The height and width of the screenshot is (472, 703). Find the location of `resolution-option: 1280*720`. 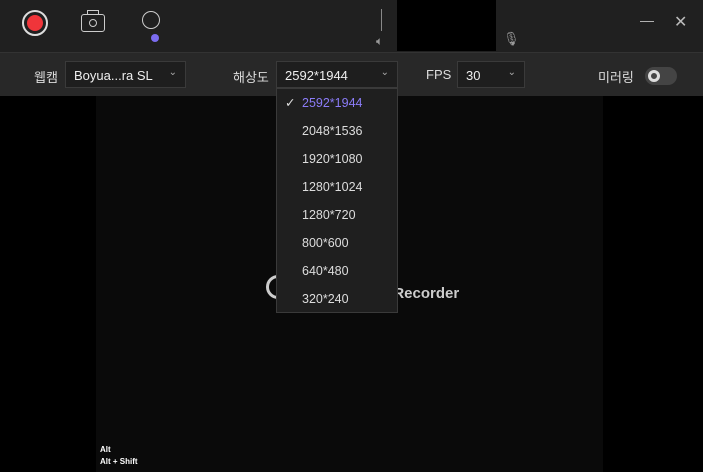

resolution-option: 1280*720 is located at coordinates (337, 215).